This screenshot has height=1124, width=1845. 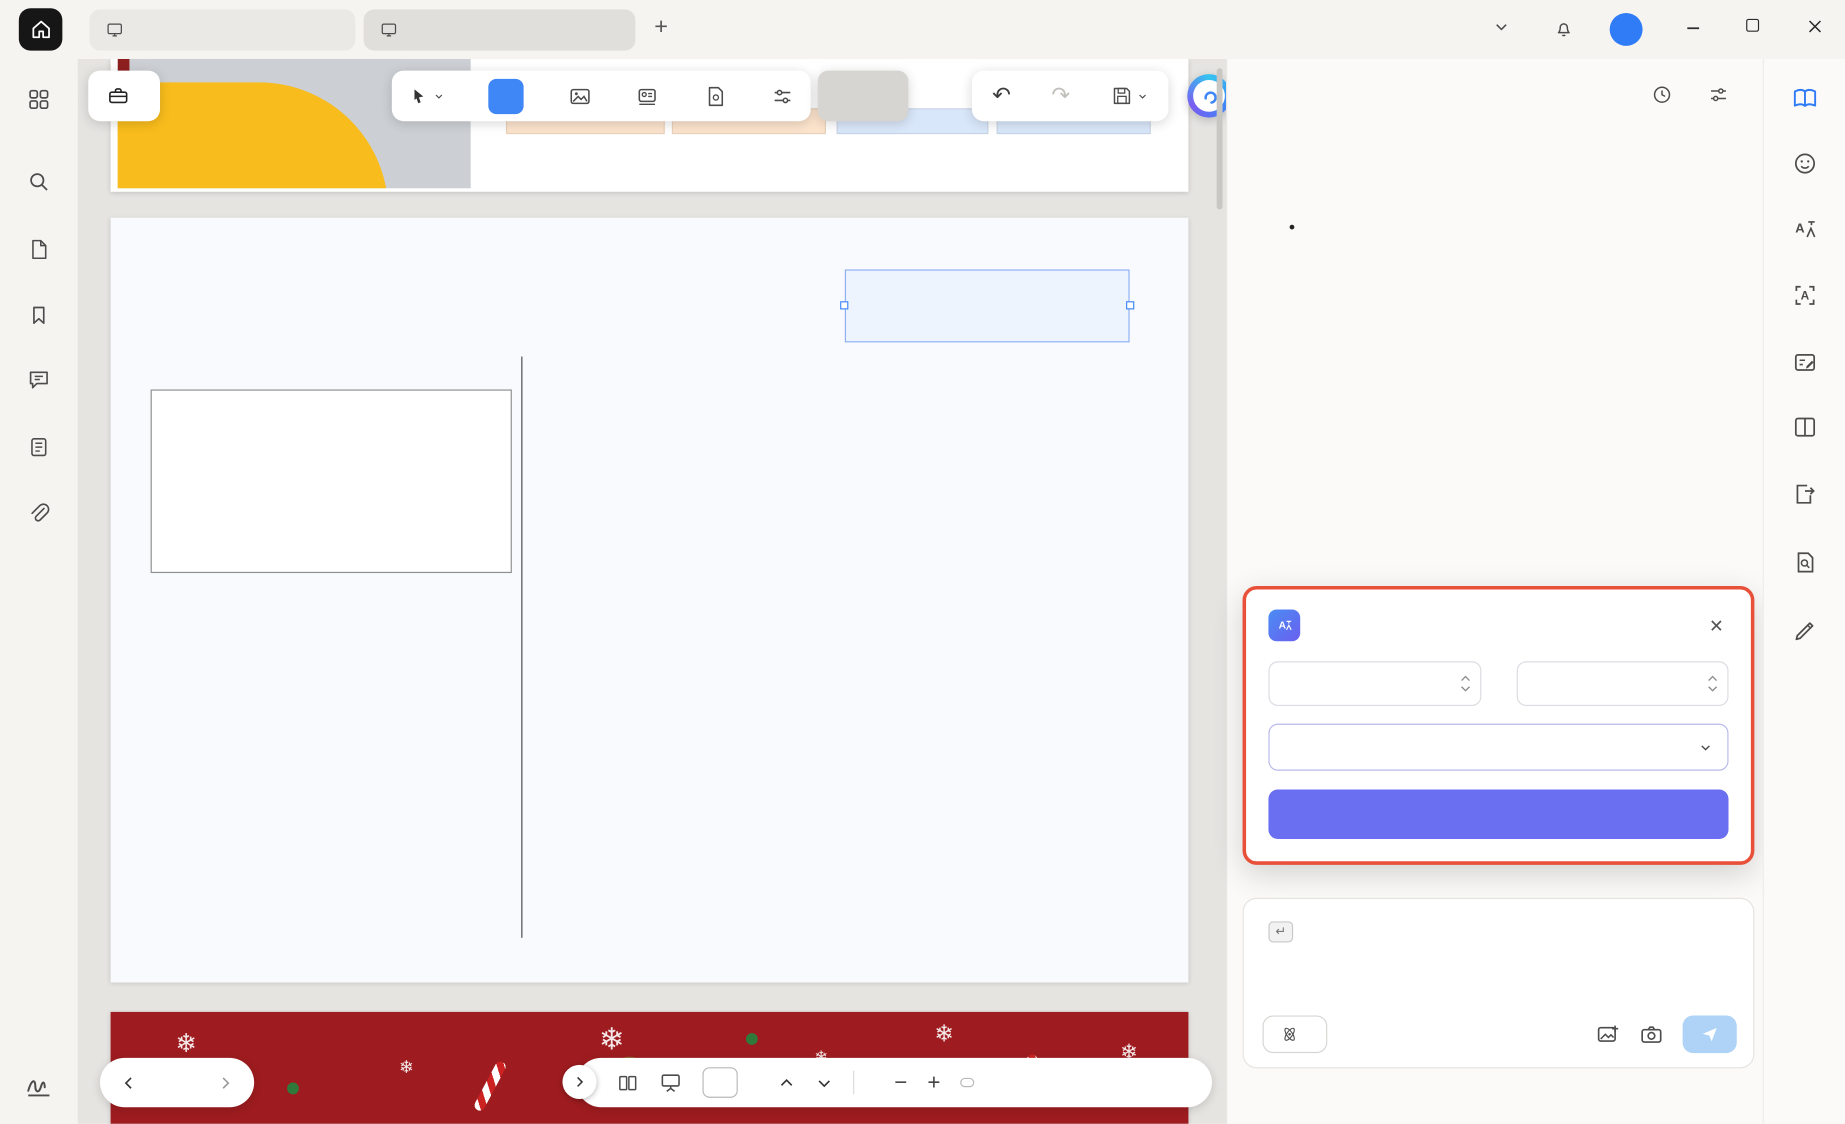 I want to click on comment-icon, so click(x=38, y=380).